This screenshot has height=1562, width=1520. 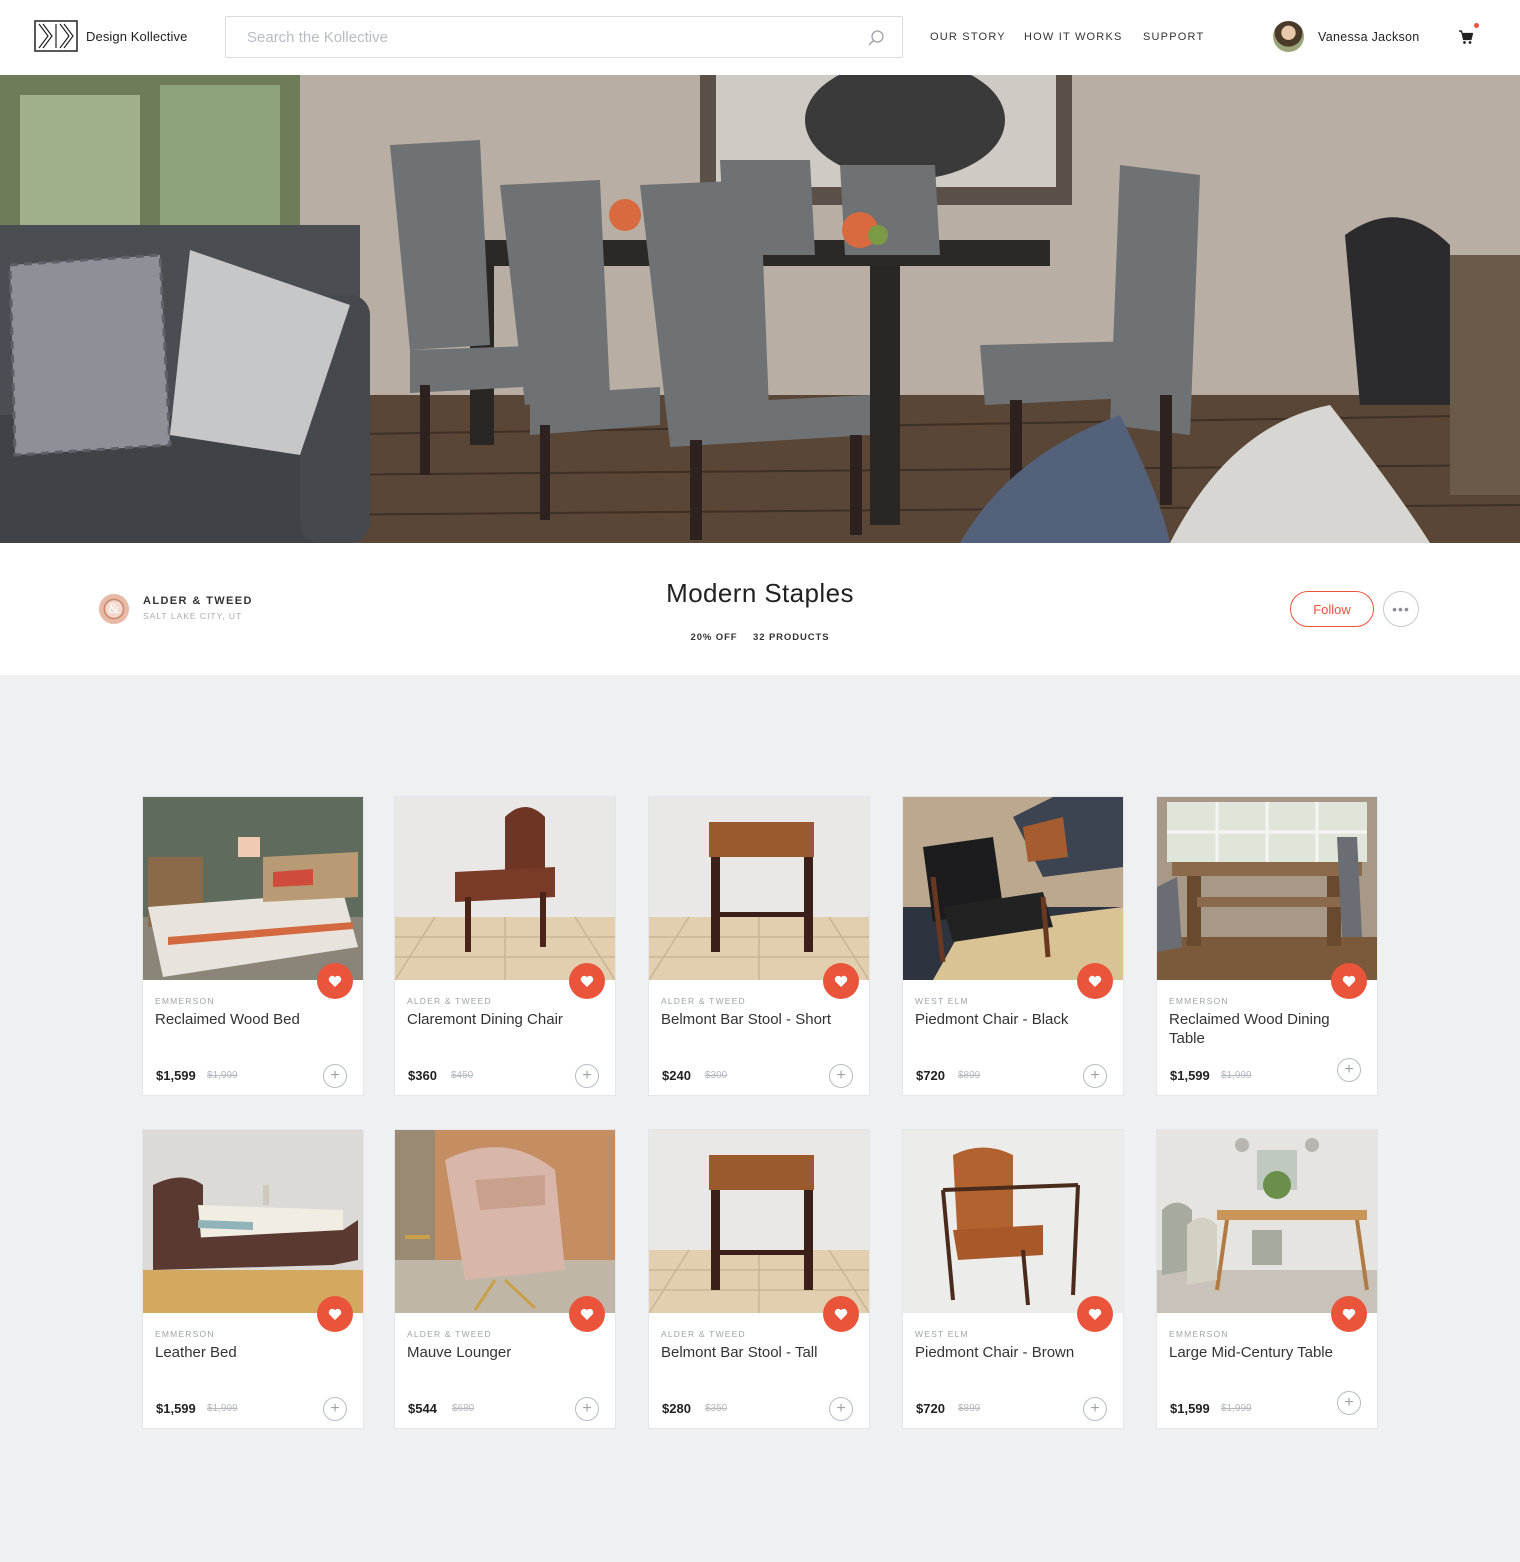 What do you see at coordinates (1401, 609) in the screenshot?
I see `more-options-button: •••` at bounding box center [1401, 609].